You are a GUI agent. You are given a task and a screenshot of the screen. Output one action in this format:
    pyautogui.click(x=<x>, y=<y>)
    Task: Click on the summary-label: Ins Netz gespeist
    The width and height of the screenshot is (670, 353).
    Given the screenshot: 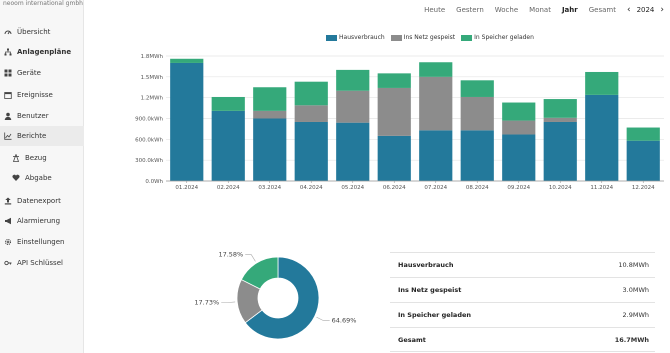 What is the action you would take?
    pyautogui.click(x=430, y=290)
    